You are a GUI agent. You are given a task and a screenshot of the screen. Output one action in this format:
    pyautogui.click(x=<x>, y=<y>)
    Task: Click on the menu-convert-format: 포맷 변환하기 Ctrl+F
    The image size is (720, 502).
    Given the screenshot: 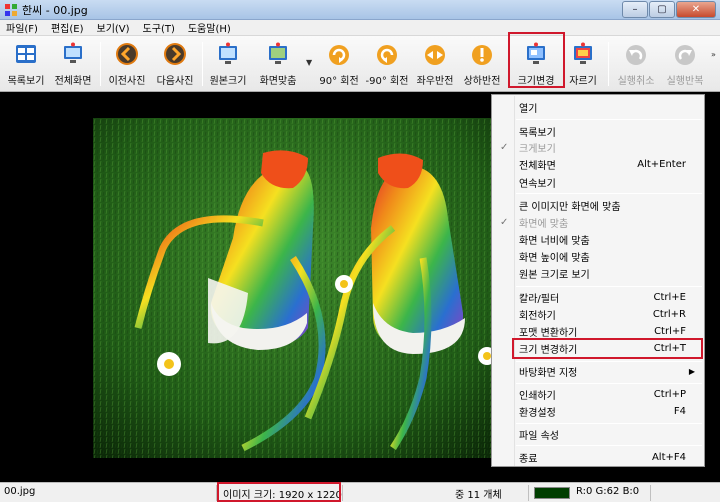 What is the action you would take?
    pyautogui.click(x=598, y=331)
    